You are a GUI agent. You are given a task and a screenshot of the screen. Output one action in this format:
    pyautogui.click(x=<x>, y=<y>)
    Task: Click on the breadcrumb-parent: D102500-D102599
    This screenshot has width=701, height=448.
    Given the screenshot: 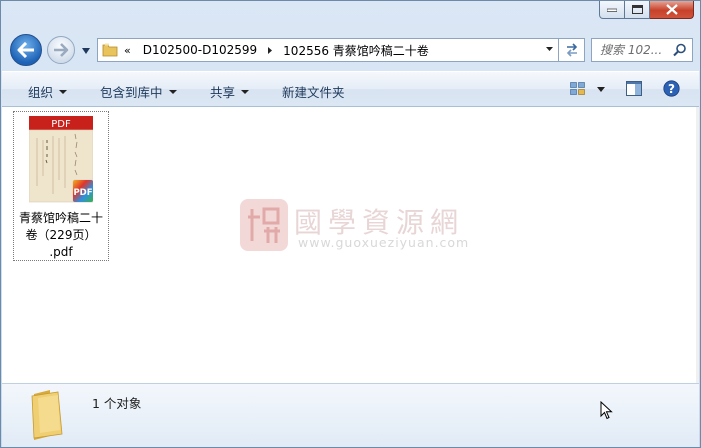 What is the action you would take?
    pyautogui.click(x=200, y=50)
    